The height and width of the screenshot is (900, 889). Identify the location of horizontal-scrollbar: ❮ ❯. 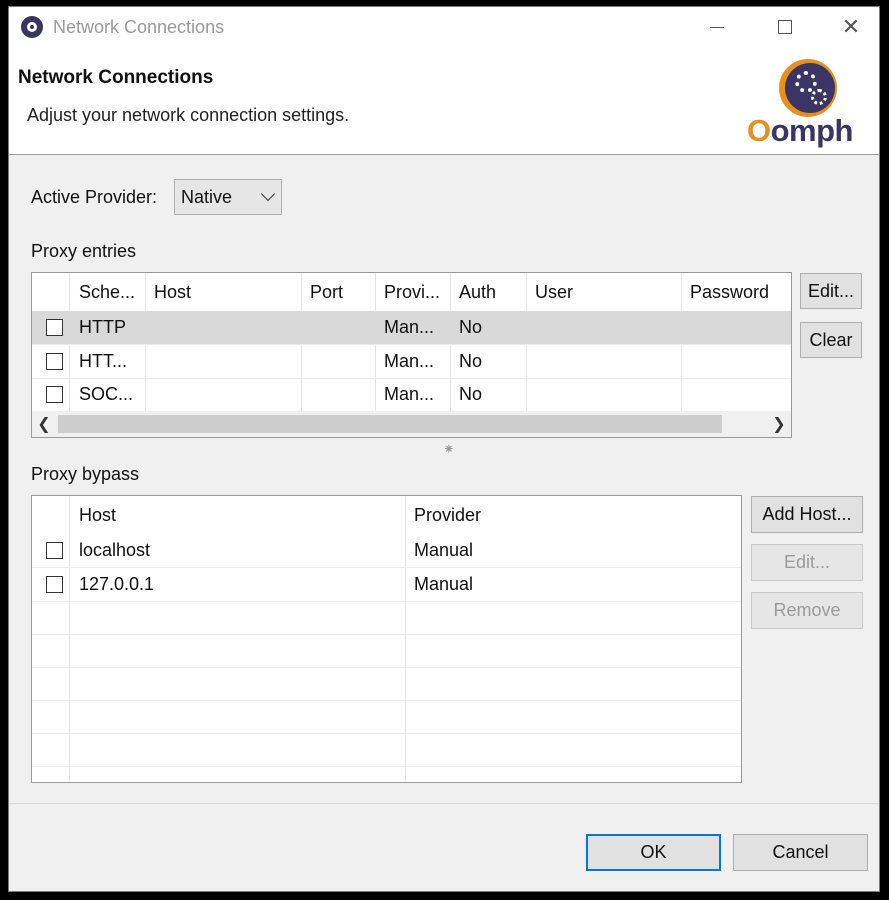
(411, 424).